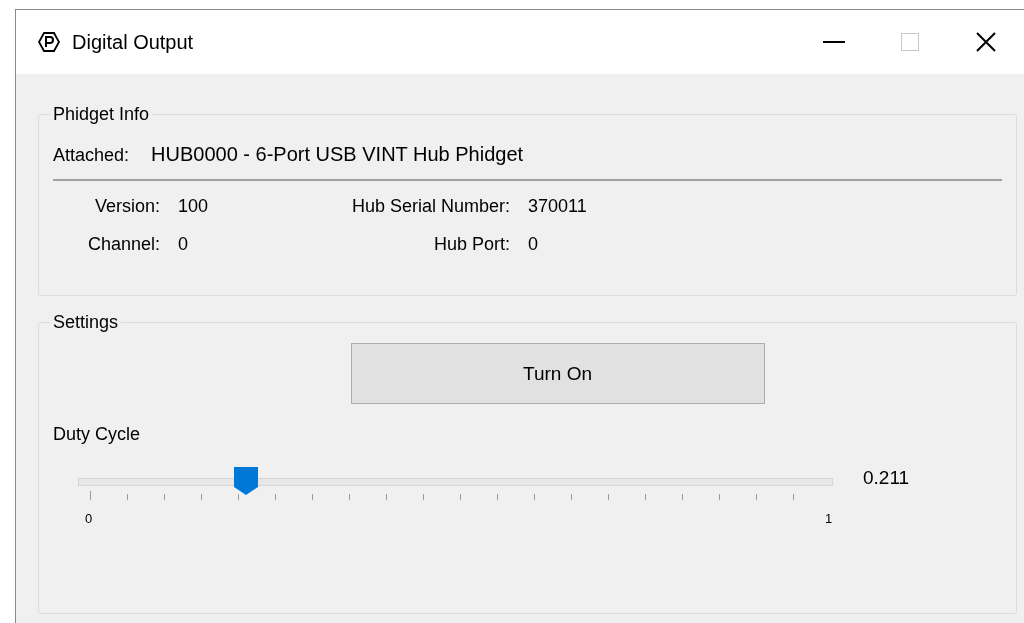 The image size is (1024, 623). Describe the element at coordinates (133, 42) in the screenshot. I see `window-title: Digital Output` at that location.